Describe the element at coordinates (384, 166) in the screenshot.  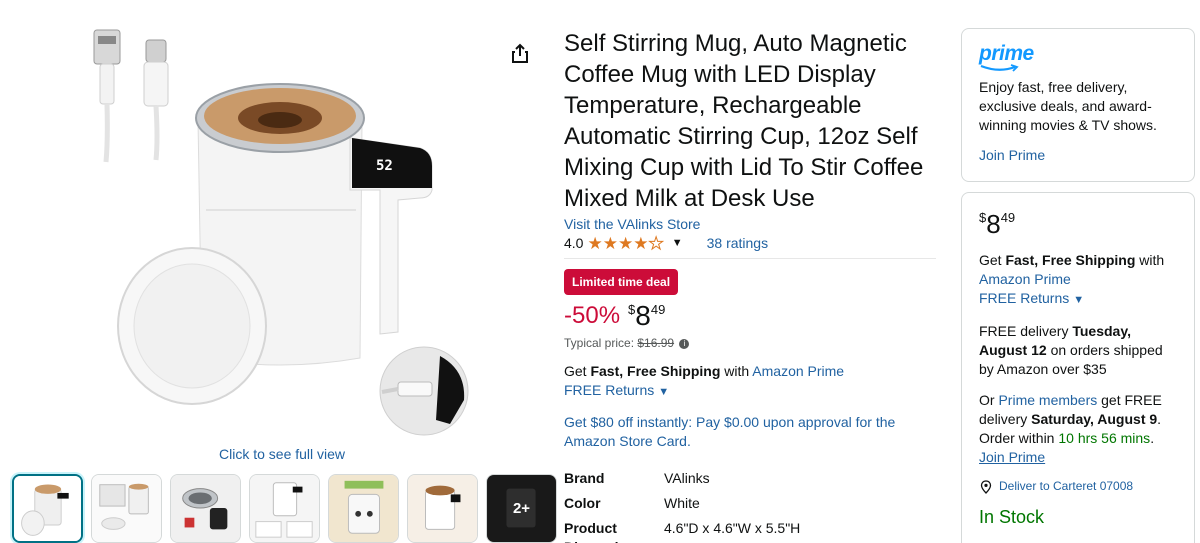
I see `svg-text: 52` at that location.